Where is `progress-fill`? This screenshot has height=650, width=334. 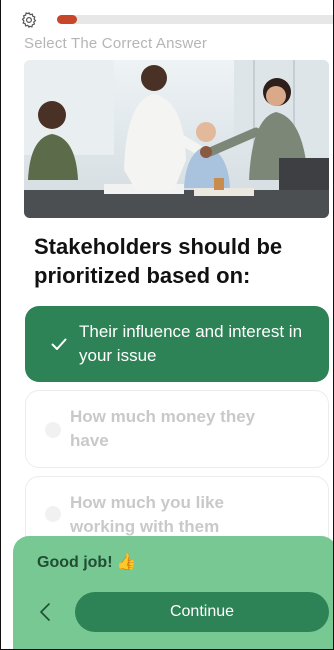 progress-fill is located at coordinates (67, 19).